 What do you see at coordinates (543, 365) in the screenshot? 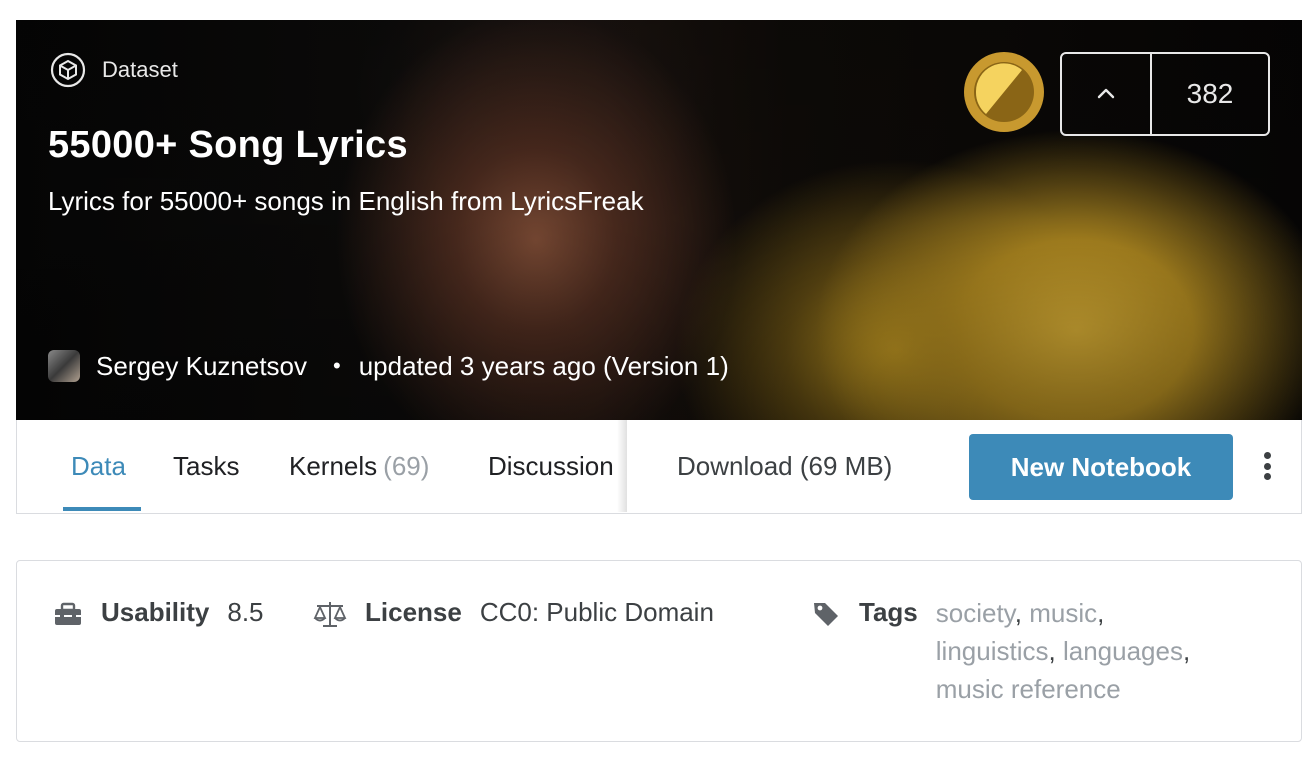
I see `updated-text: updated 3 years ago (Version 1)` at bounding box center [543, 365].